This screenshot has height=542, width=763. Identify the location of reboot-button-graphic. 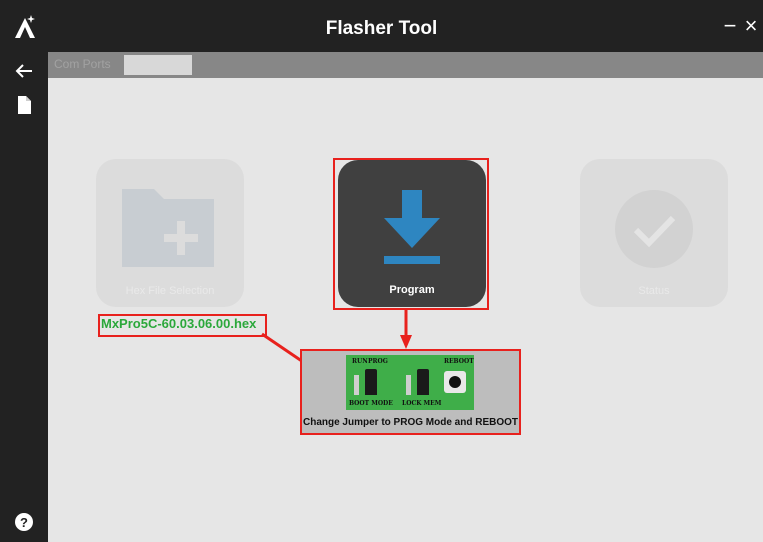
(455, 382).